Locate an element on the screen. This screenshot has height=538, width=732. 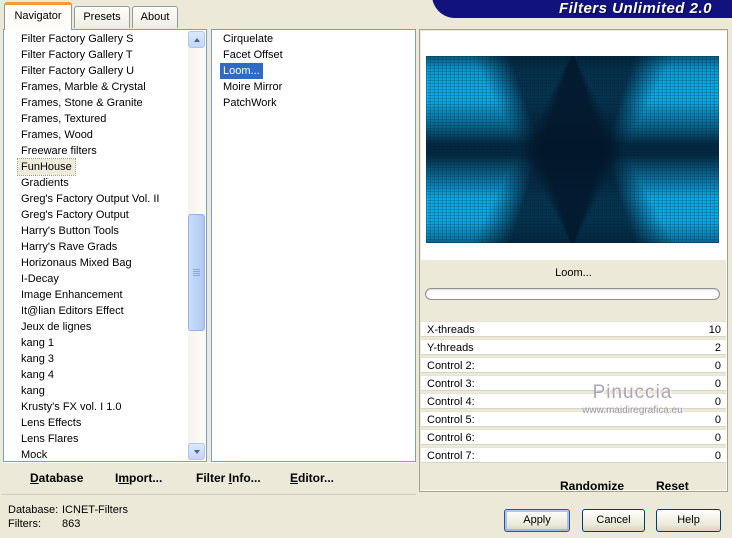
list-item: It@lian Editors Effect is located at coordinates (72, 311).